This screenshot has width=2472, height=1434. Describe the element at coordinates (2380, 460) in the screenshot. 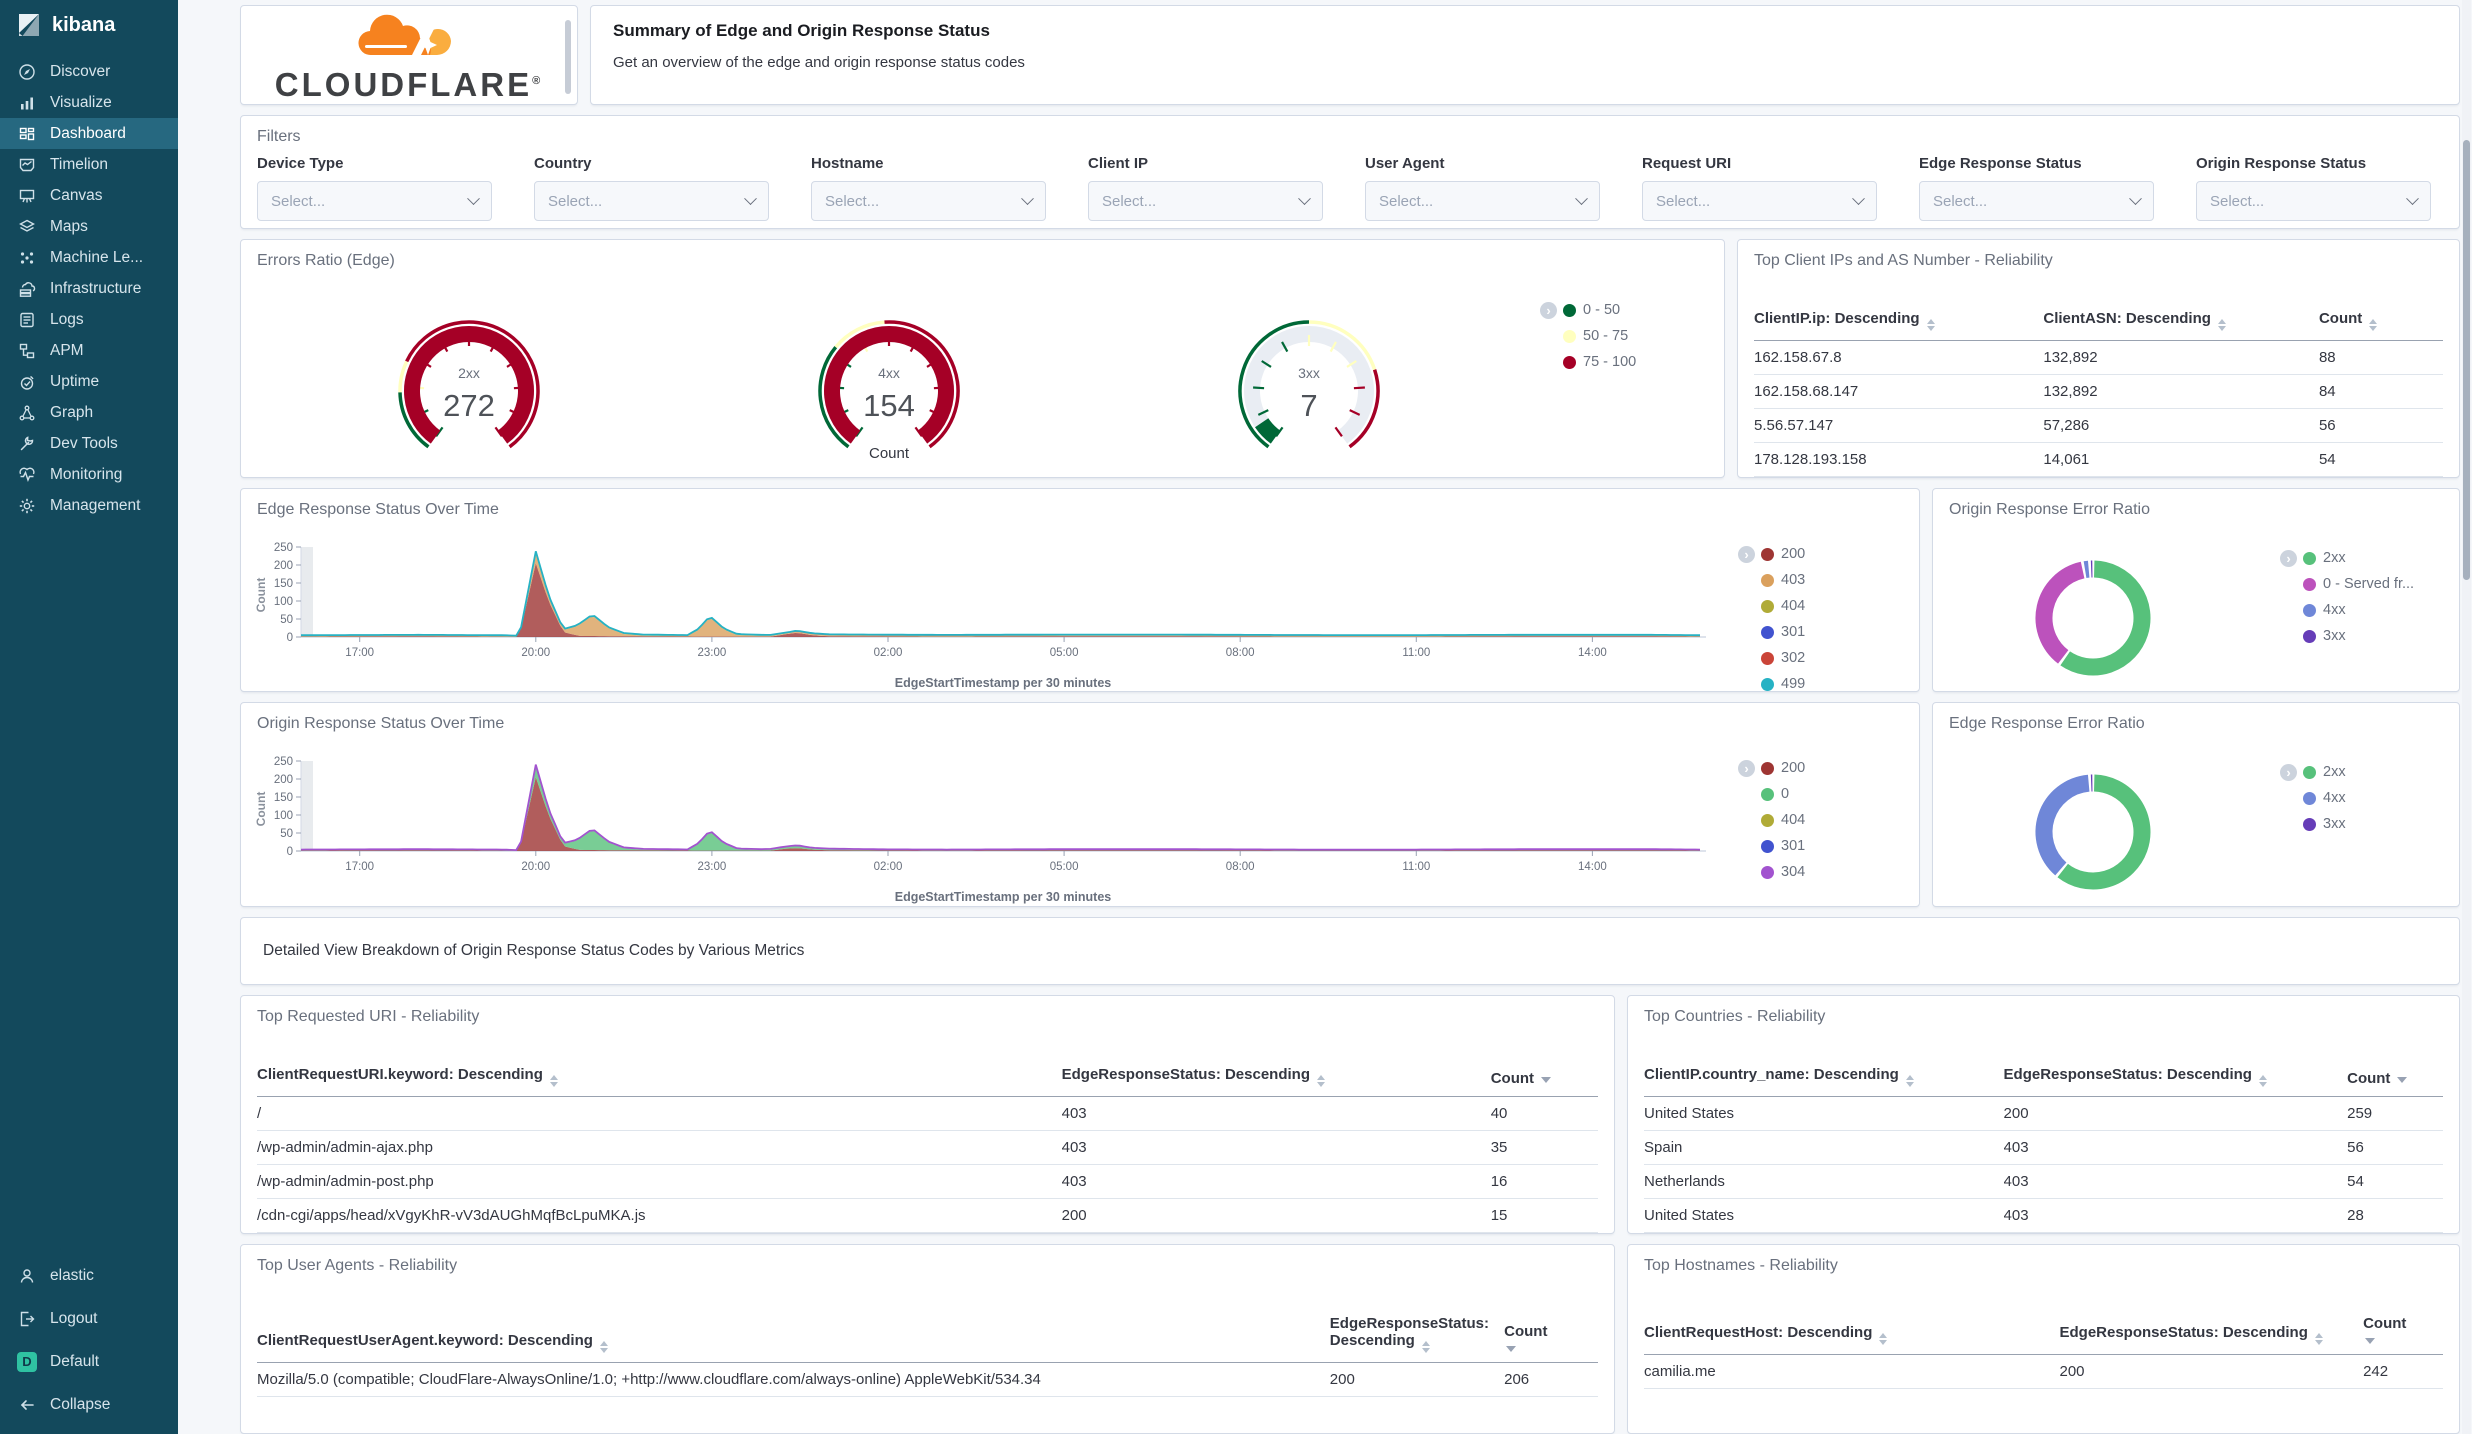

I see `table-cell: 54` at that location.